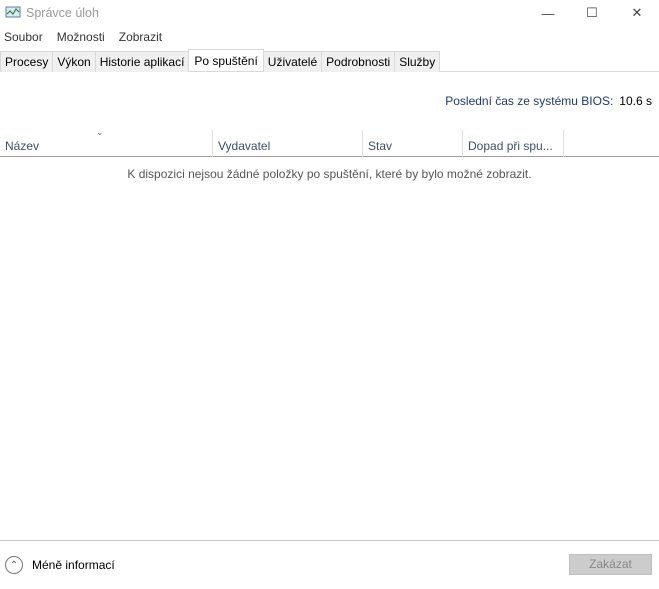  I want to click on menu-bar: Soubor Možnosti Zobrazit, so click(86, 37).